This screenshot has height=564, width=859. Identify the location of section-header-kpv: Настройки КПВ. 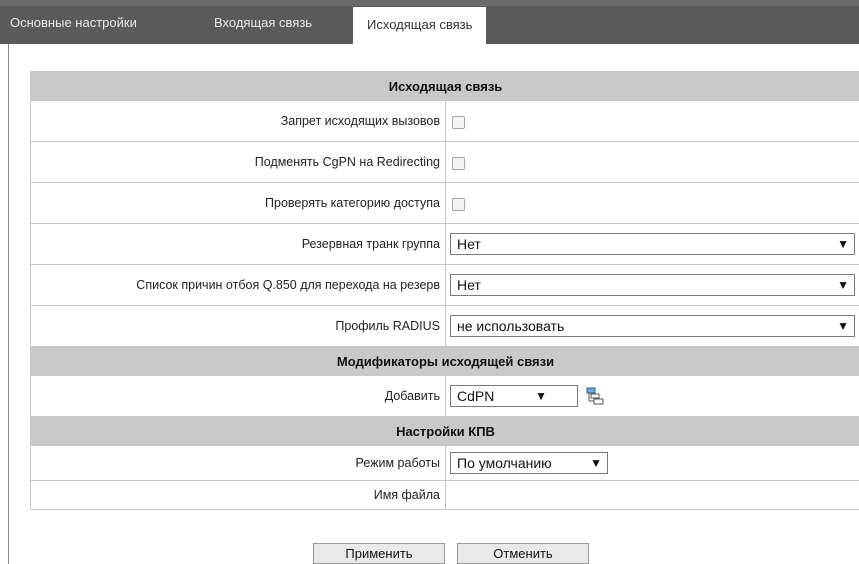
(444, 431).